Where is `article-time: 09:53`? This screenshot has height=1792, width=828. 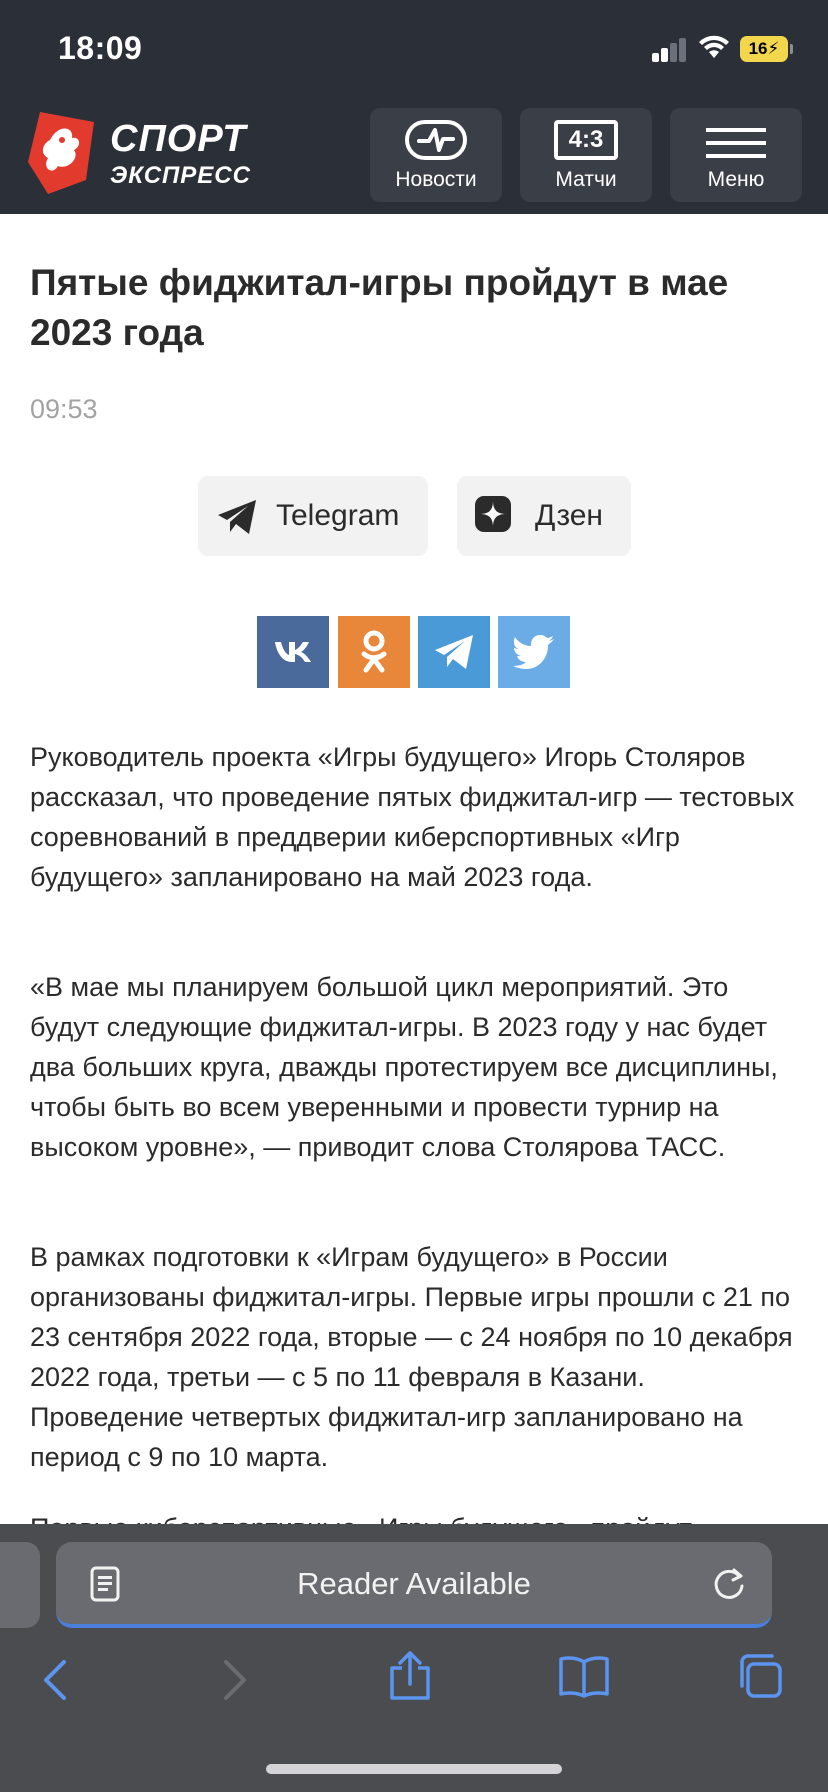
article-time: 09:53 is located at coordinates (64, 409).